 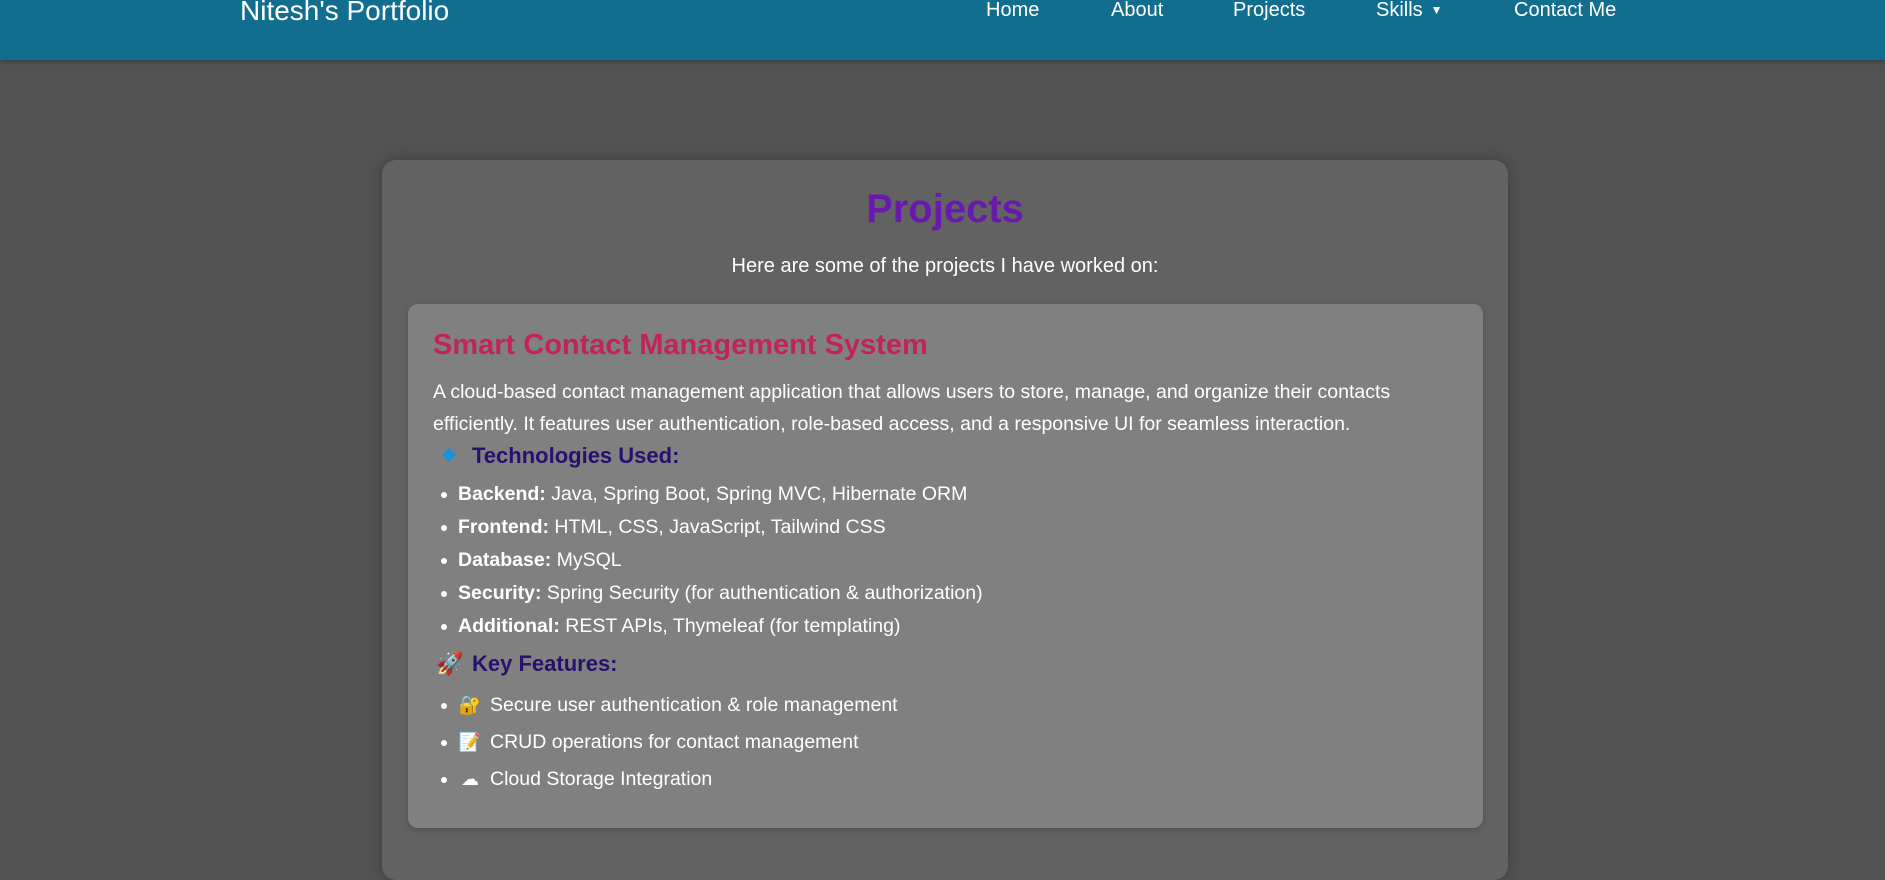 I want to click on caret-down-icon: ▼, so click(x=1436, y=10).